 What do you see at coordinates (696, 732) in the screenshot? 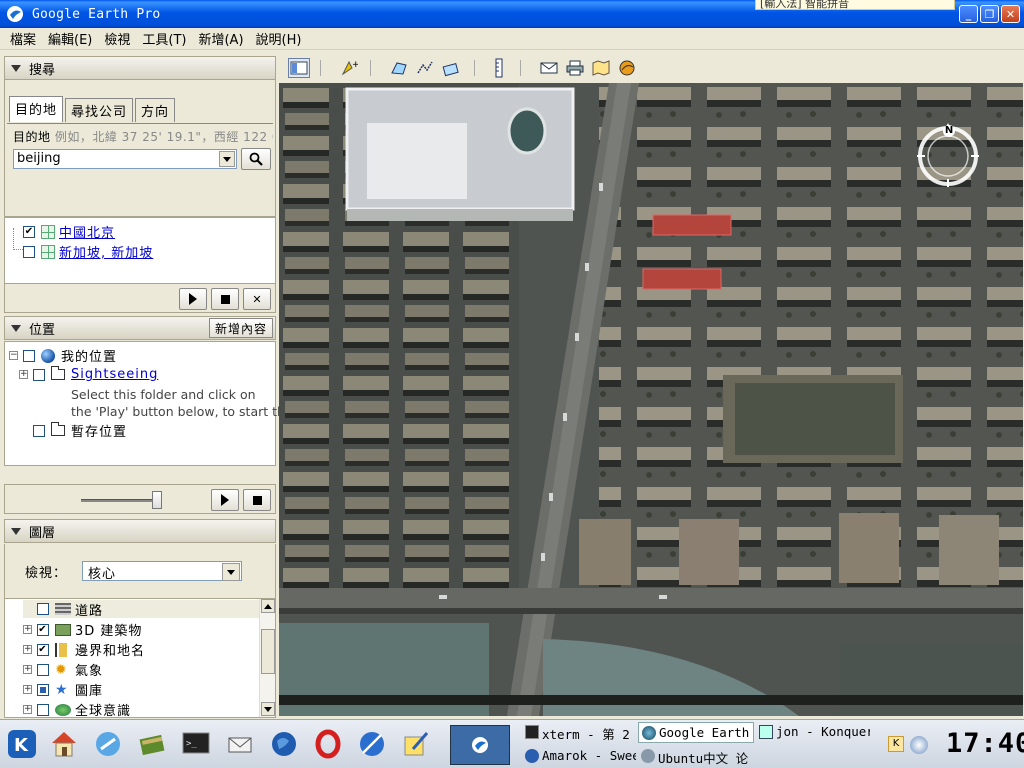
I see `task-google-earth: Google Earth` at bounding box center [696, 732].